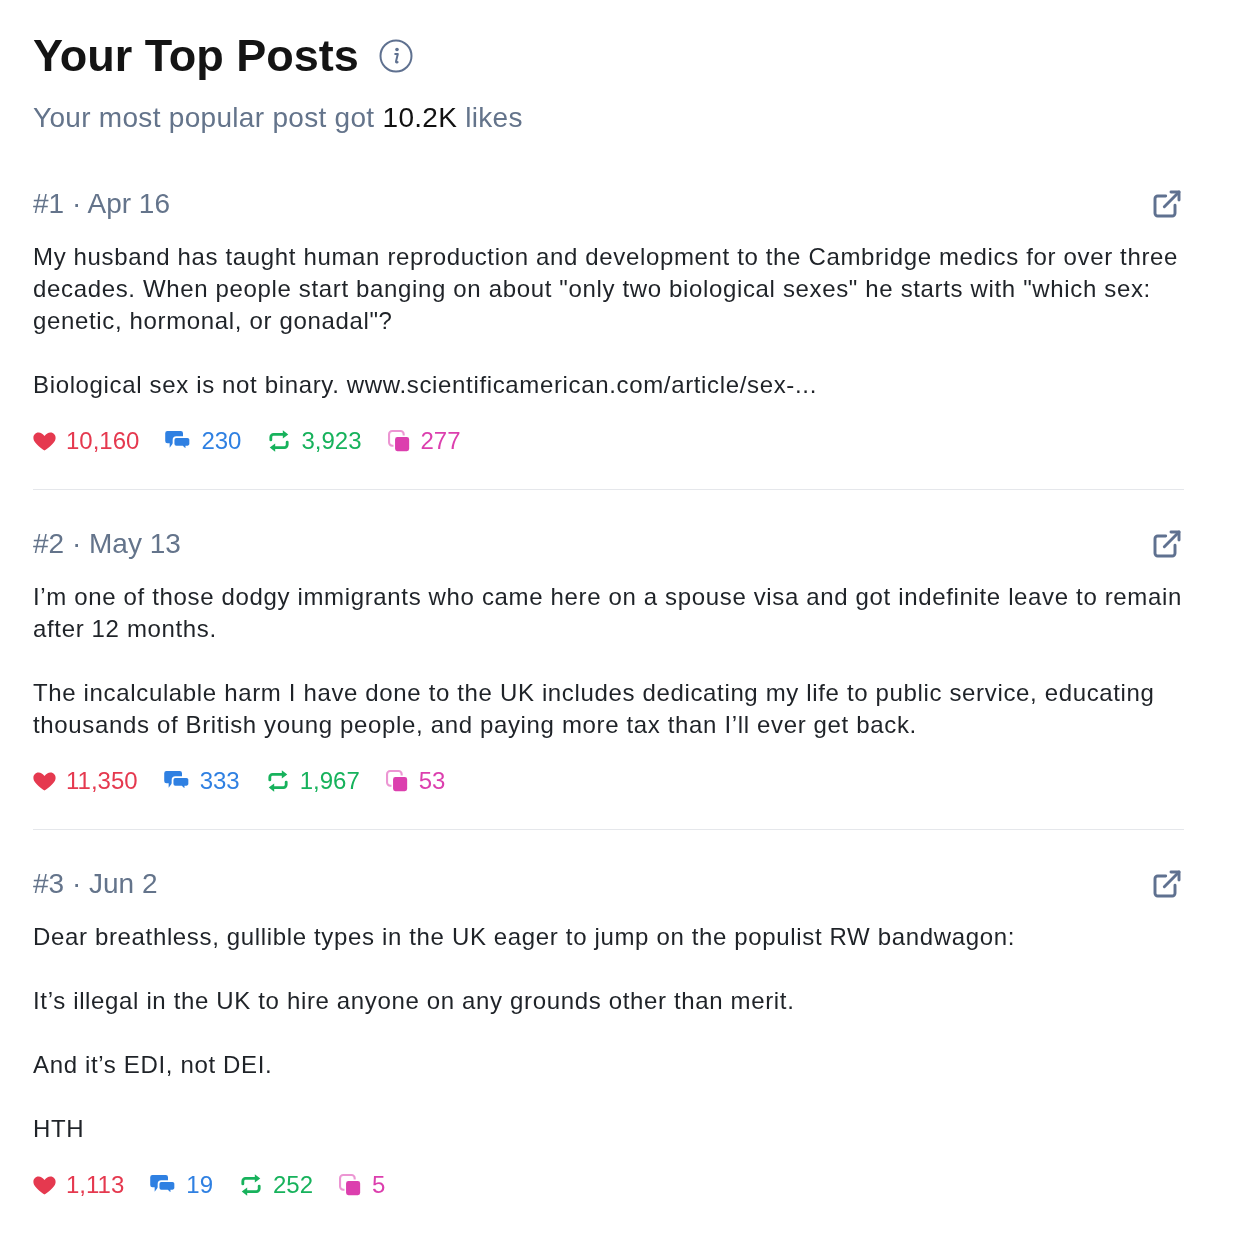 This screenshot has width=1240, height=1244. What do you see at coordinates (153, 1065) in the screenshot?
I see `post-text: And it’s EDI, not DEI.` at bounding box center [153, 1065].